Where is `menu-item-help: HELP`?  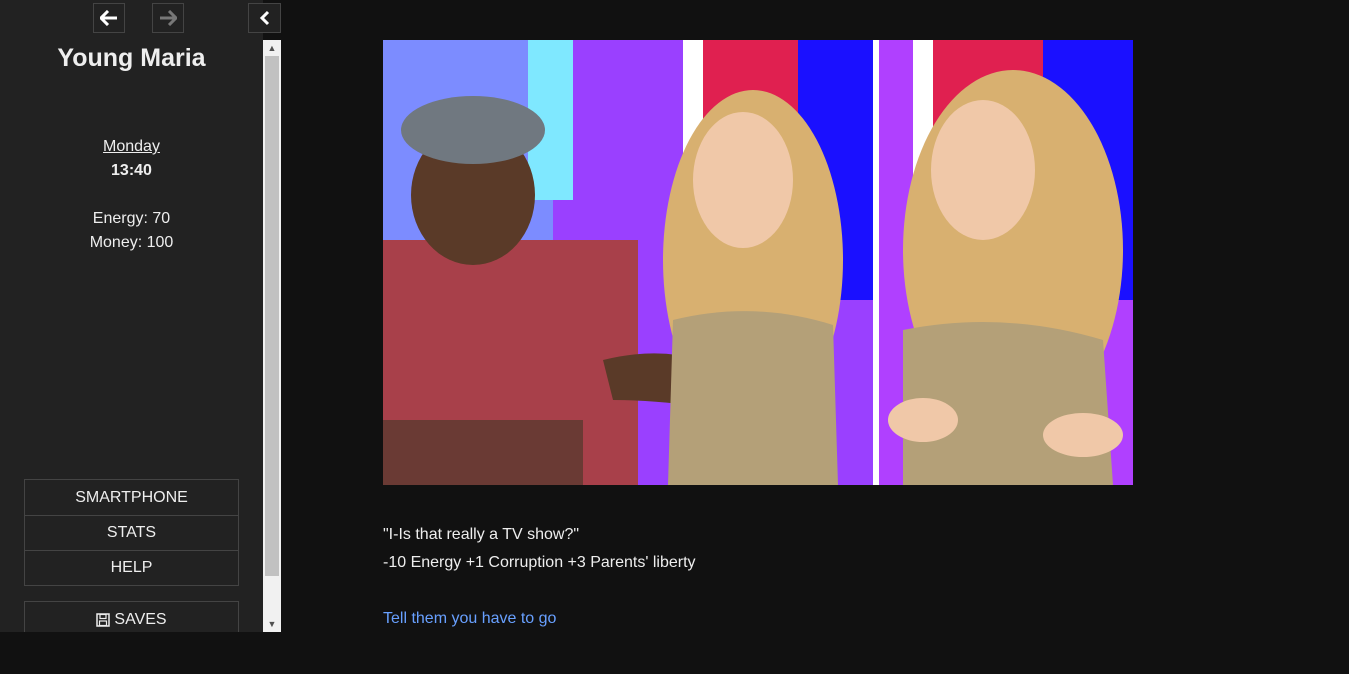
menu-item-help: HELP is located at coordinates (131, 567).